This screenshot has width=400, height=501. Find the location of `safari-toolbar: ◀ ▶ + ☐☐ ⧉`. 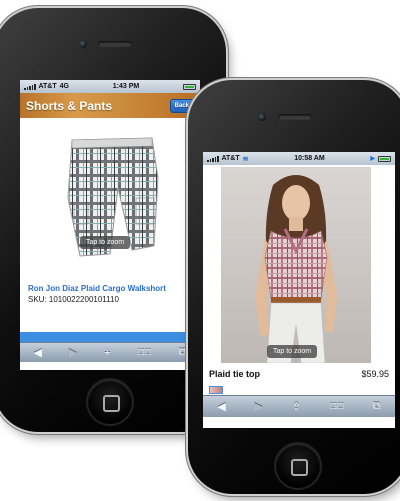

safari-toolbar: ◀ ▶ + ☐☐ ⧉ is located at coordinates (110, 352).